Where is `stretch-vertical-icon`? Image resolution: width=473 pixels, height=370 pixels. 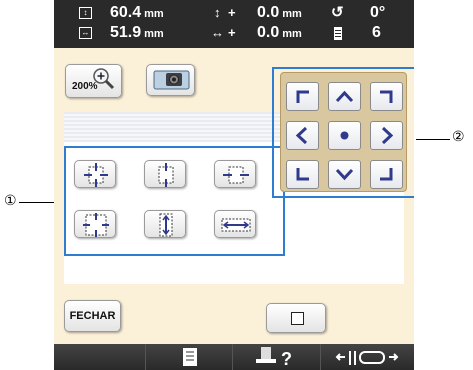 stretch-vertical-icon is located at coordinates (166, 225).